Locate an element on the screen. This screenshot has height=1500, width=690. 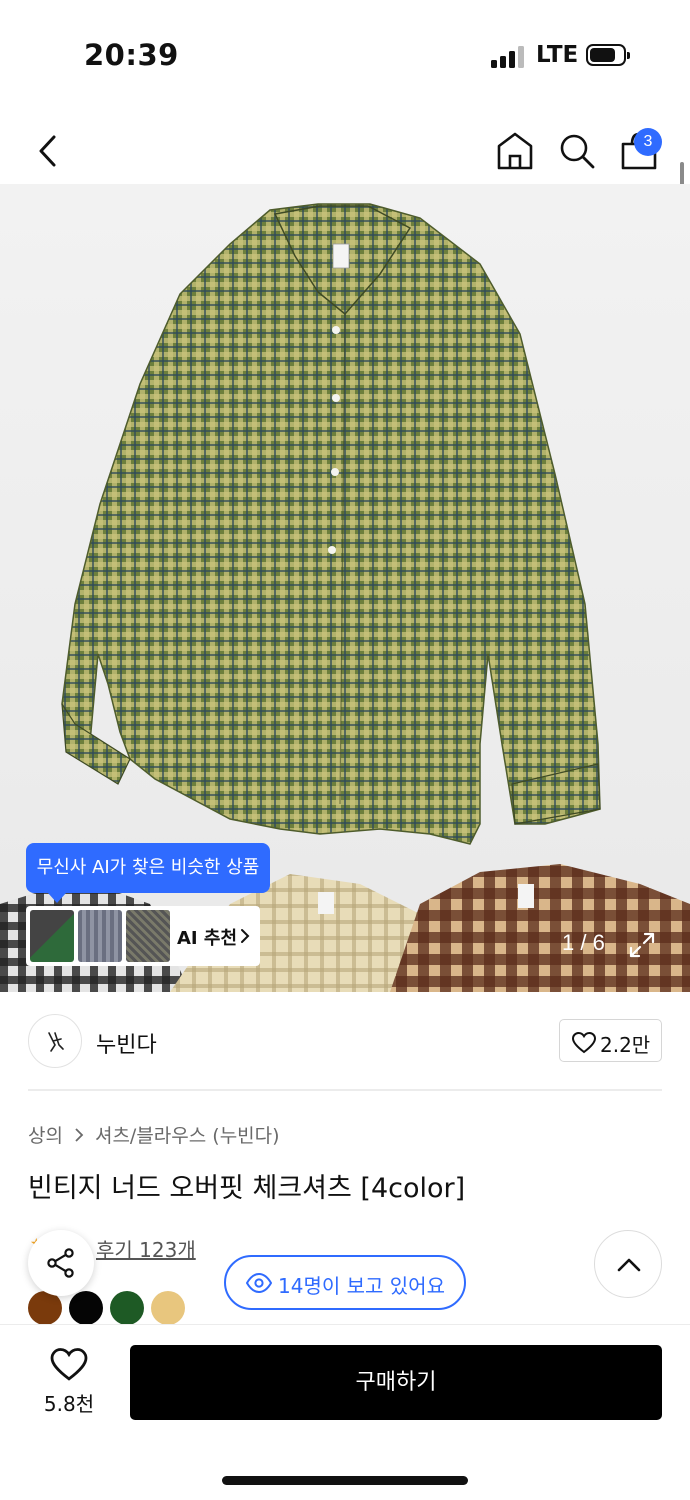
wishlist-count: 5.8천 is located at coordinates (69, 1404).